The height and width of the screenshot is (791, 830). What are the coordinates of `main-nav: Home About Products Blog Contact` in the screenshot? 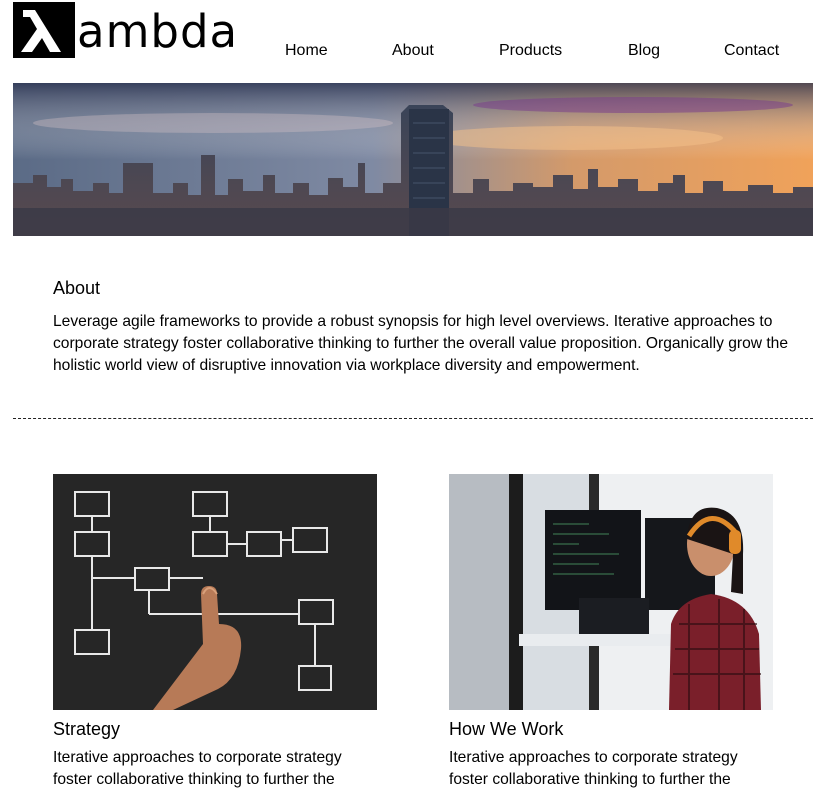 It's located at (415, 51).